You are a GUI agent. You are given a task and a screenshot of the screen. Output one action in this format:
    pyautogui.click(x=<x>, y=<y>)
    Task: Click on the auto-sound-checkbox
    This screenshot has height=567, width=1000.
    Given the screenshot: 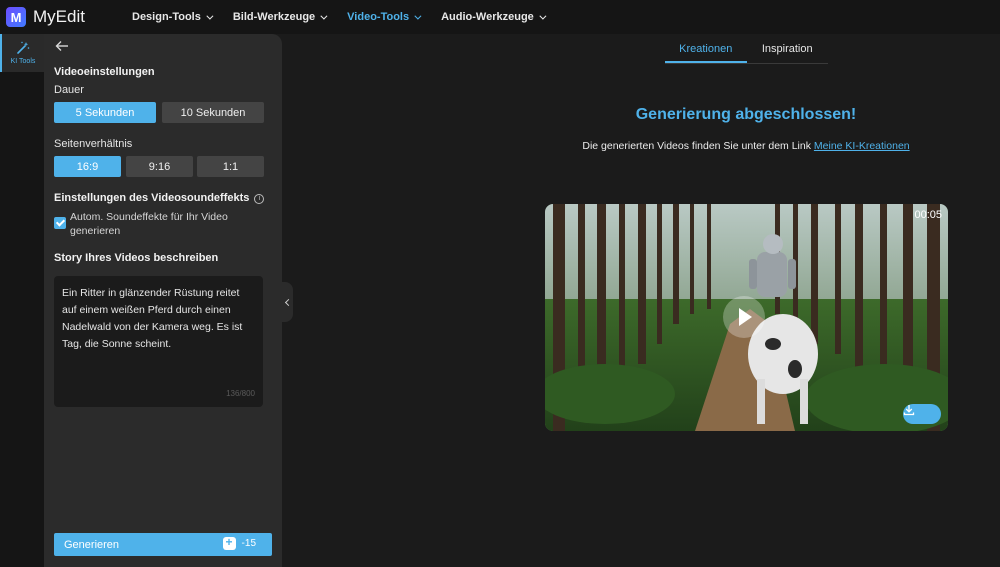 What is the action you would take?
    pyautogui.click(x=60, y=223)
    